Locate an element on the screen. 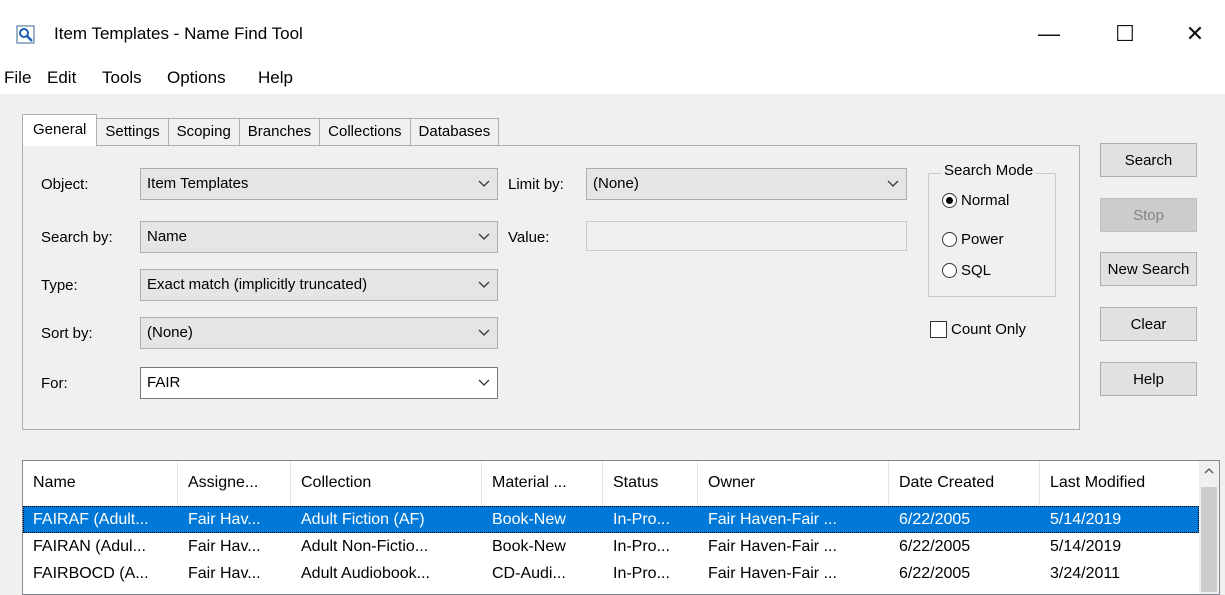 The height and width of the screenshot is (595, 1225). value-input is located at coordinates (746, 236).